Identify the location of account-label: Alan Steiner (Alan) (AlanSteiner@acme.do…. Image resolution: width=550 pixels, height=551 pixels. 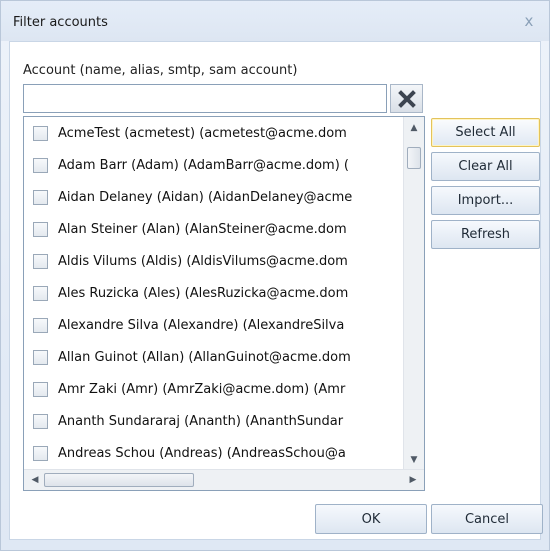
(202, 229).